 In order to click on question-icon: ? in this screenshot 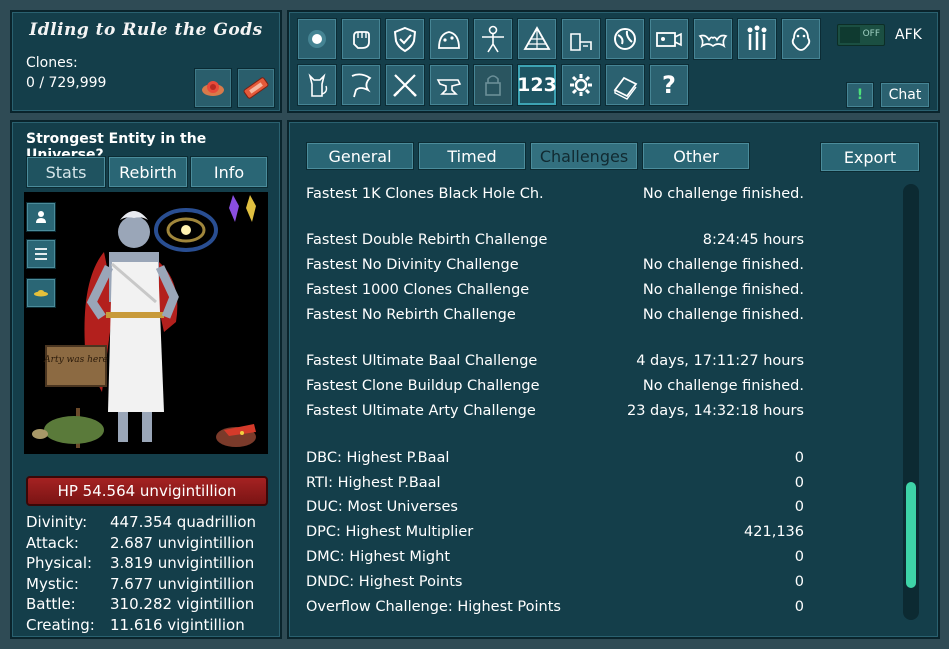, I will do `click(669, 85)`.